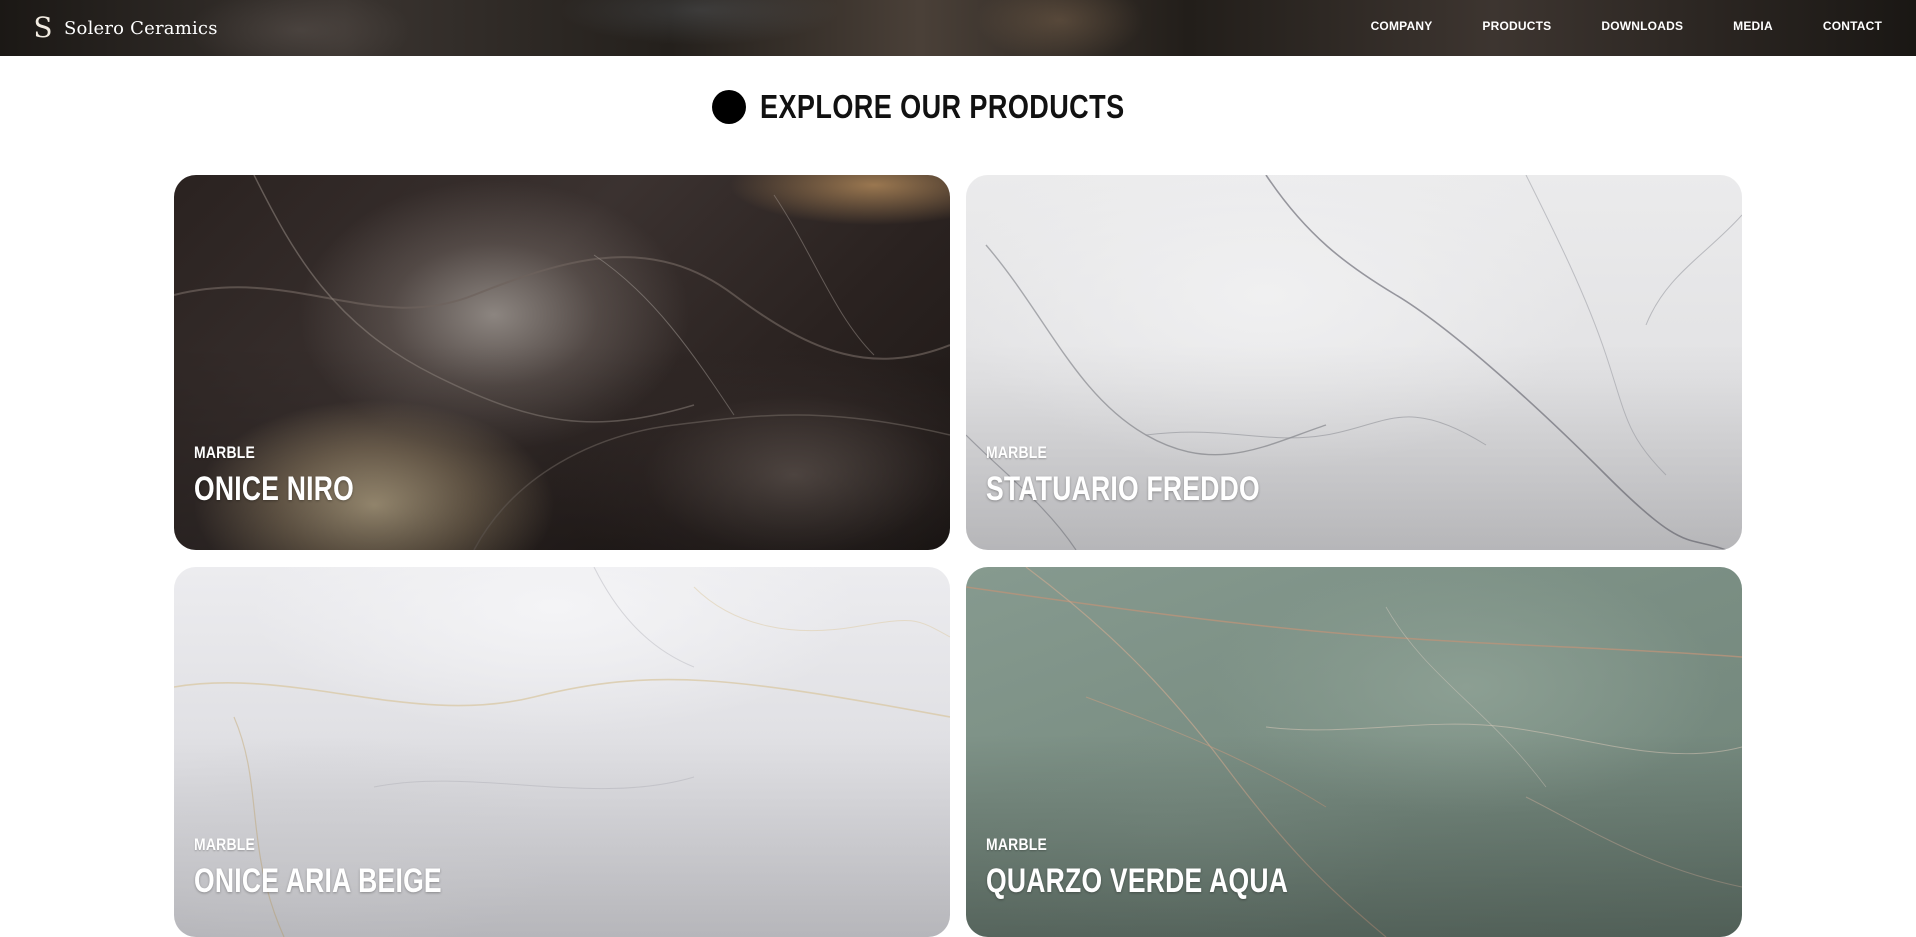 This screenshot has width=1916, height=937. I want to click on page-title: EXPLORE OUR PRODUCTS, so click(942, 106).